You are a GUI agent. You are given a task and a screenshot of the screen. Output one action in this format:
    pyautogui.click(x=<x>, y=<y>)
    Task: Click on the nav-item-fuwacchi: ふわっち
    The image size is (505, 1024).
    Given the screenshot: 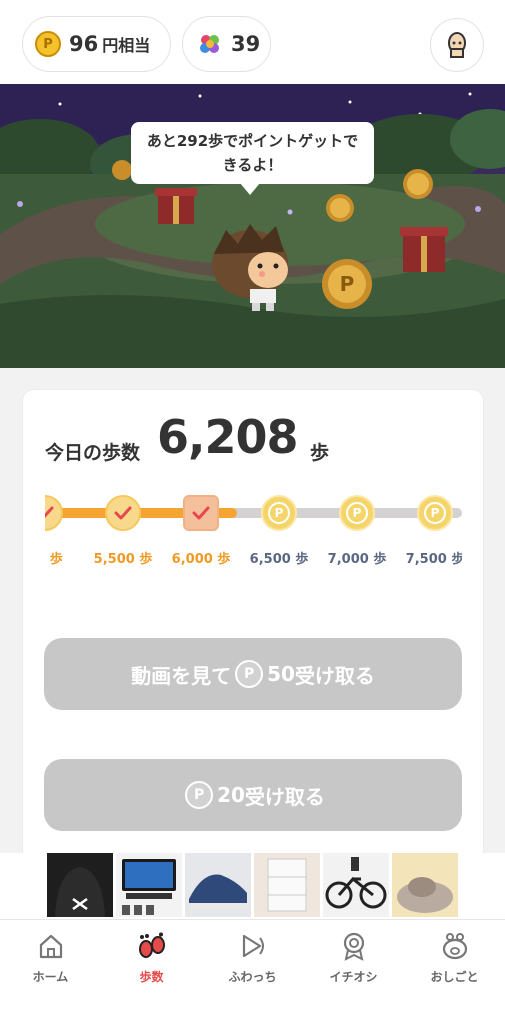 What is the action you would take?
    pyautogui.click(x=252, y=957)
    